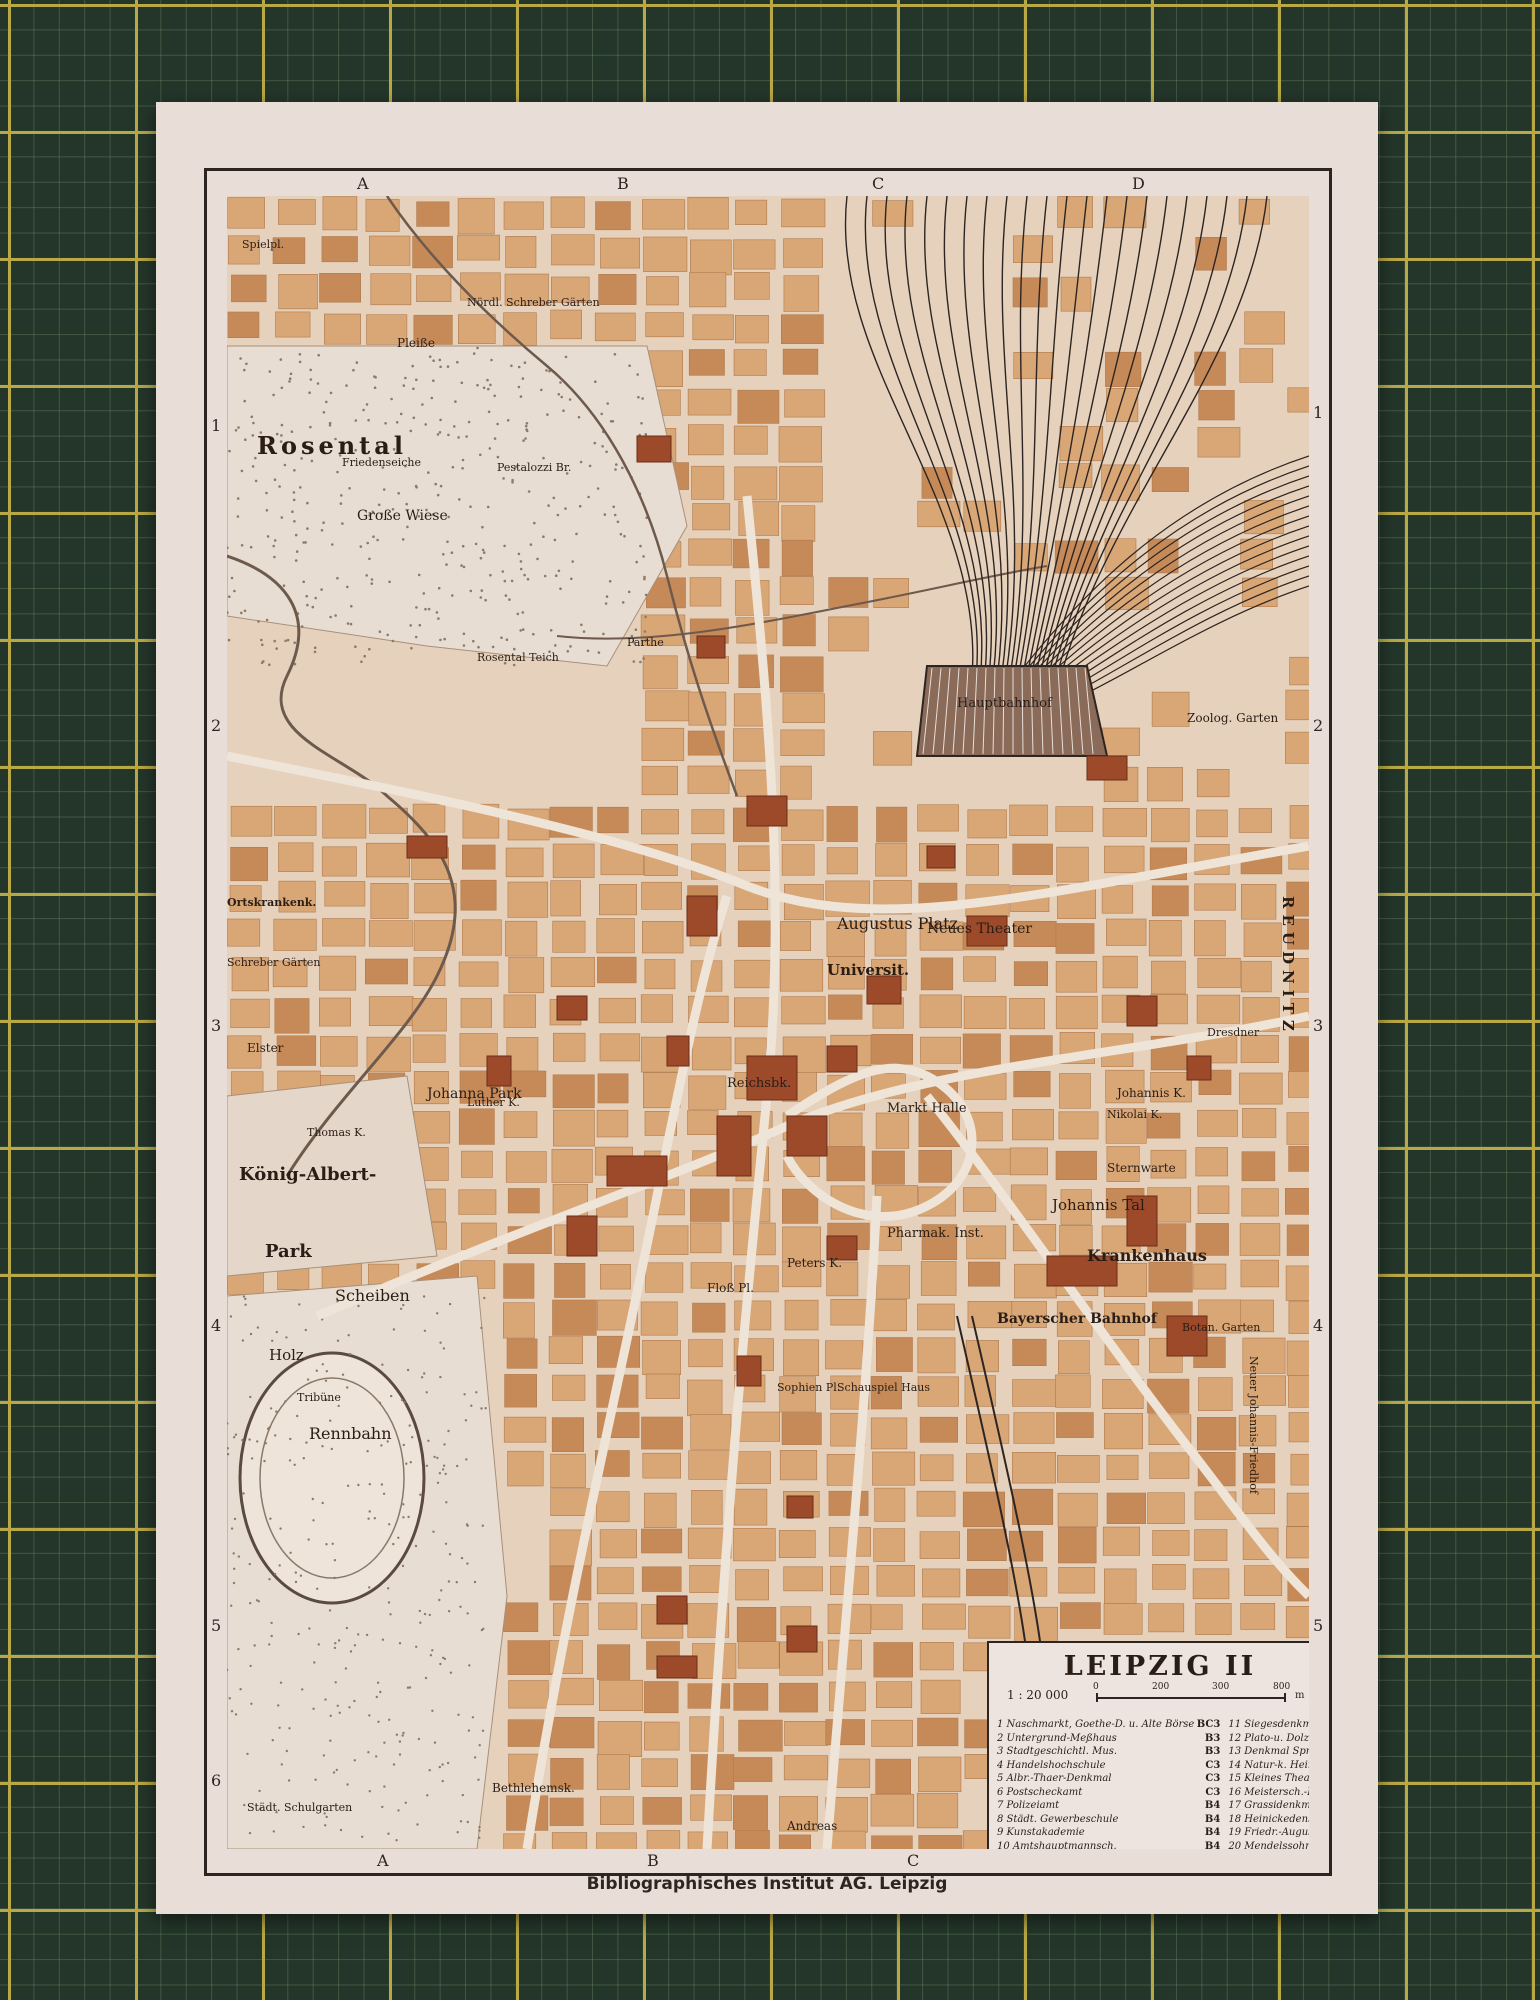  What do you see at coordinates (383, 1860) in the screenshot?
I see `grid-column-bottom-a: A` at bounding box center [383, 1860].